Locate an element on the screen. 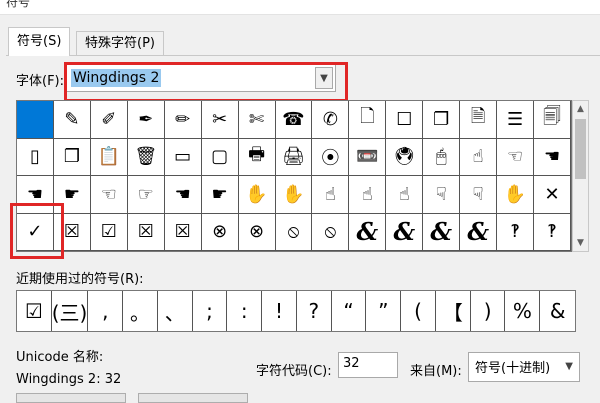  symbol-cell is located at coordinates (35, 120).